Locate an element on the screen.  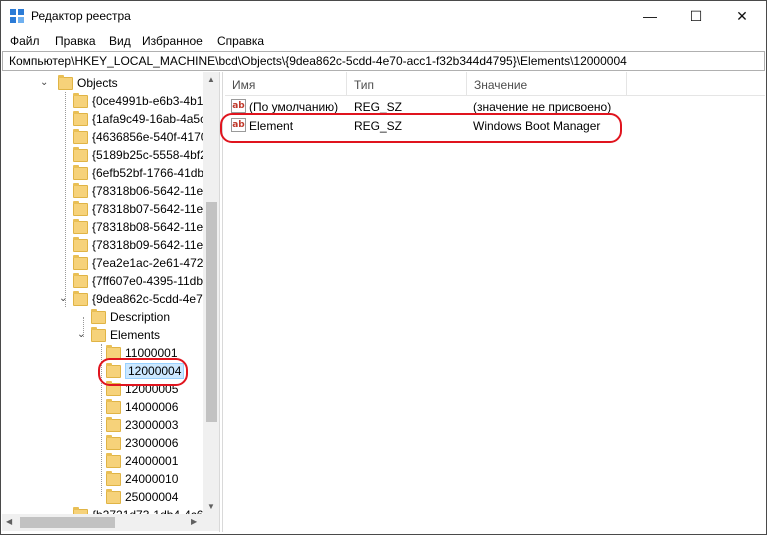
tree-node: {78318b06-5642-11ee is located at coordinates (141, 191).